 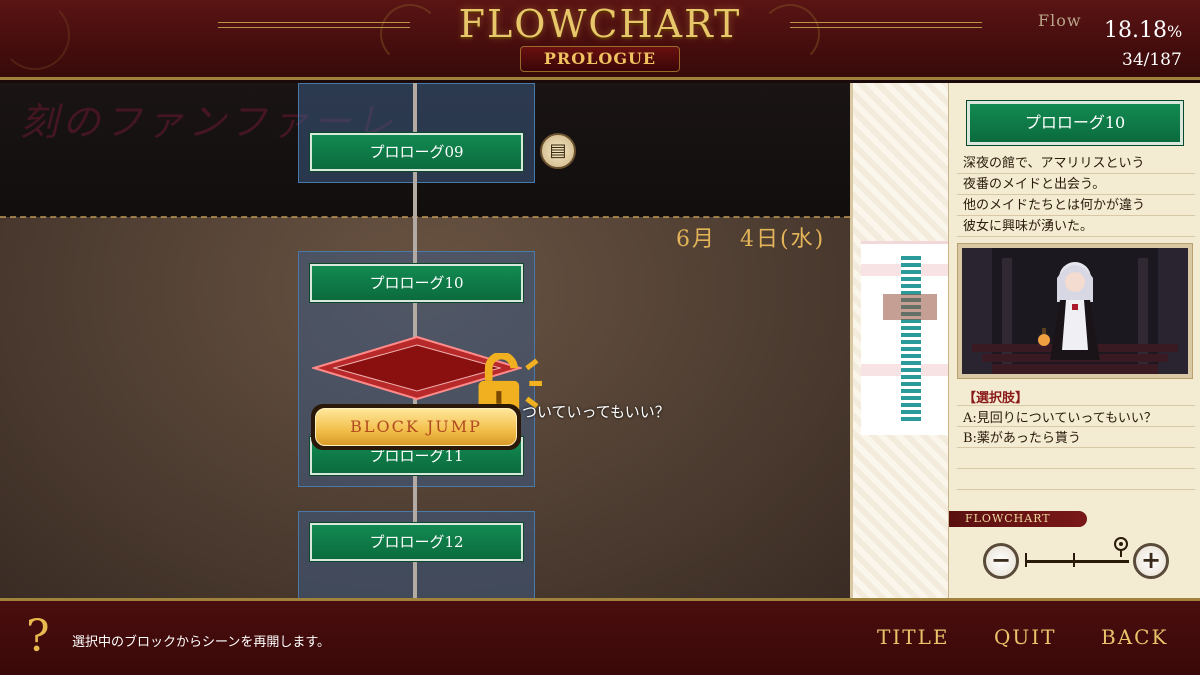 What do you see at coordinates (751, 239) in the screenshot?
I see `date-label: 6月 4日(水)` at bounding box center [751, 239].